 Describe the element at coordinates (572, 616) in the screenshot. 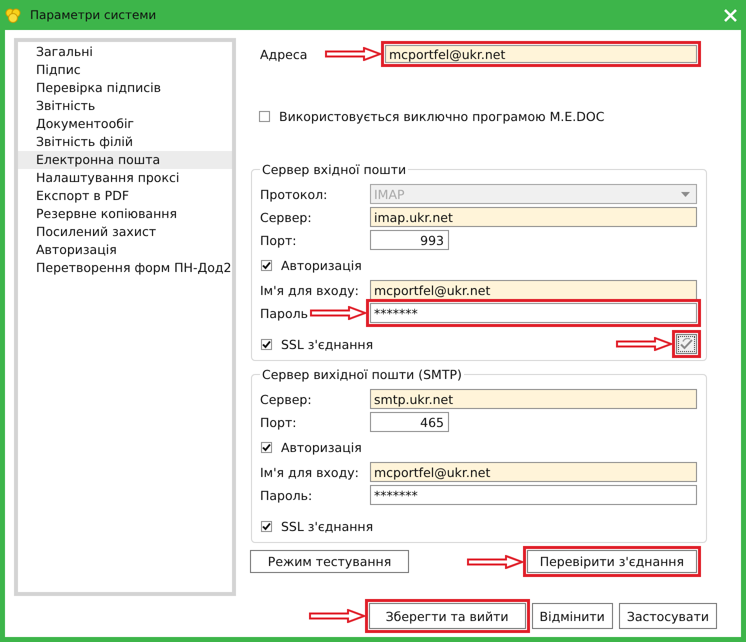

I see `dialog-button: Відмінити` at that location.